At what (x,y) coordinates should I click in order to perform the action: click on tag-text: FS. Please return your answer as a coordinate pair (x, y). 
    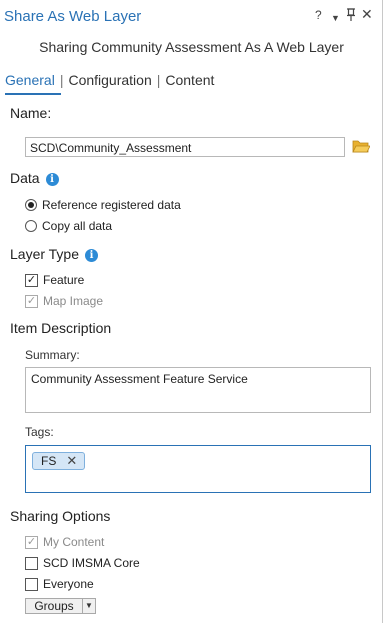
    Looking at the image, I should click on (49, 461).